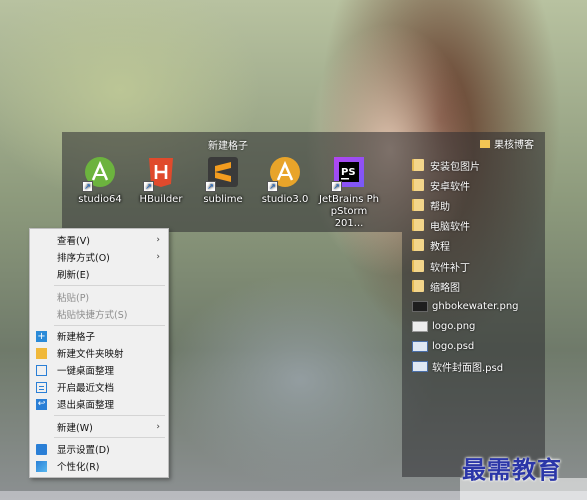 The width and height of the screenshot is (587, 500). What do you see at coordinates (99, 240) in the screenshot?
I see `menu-item-view: 查看(V) ›` at bounding box center [99, 240].